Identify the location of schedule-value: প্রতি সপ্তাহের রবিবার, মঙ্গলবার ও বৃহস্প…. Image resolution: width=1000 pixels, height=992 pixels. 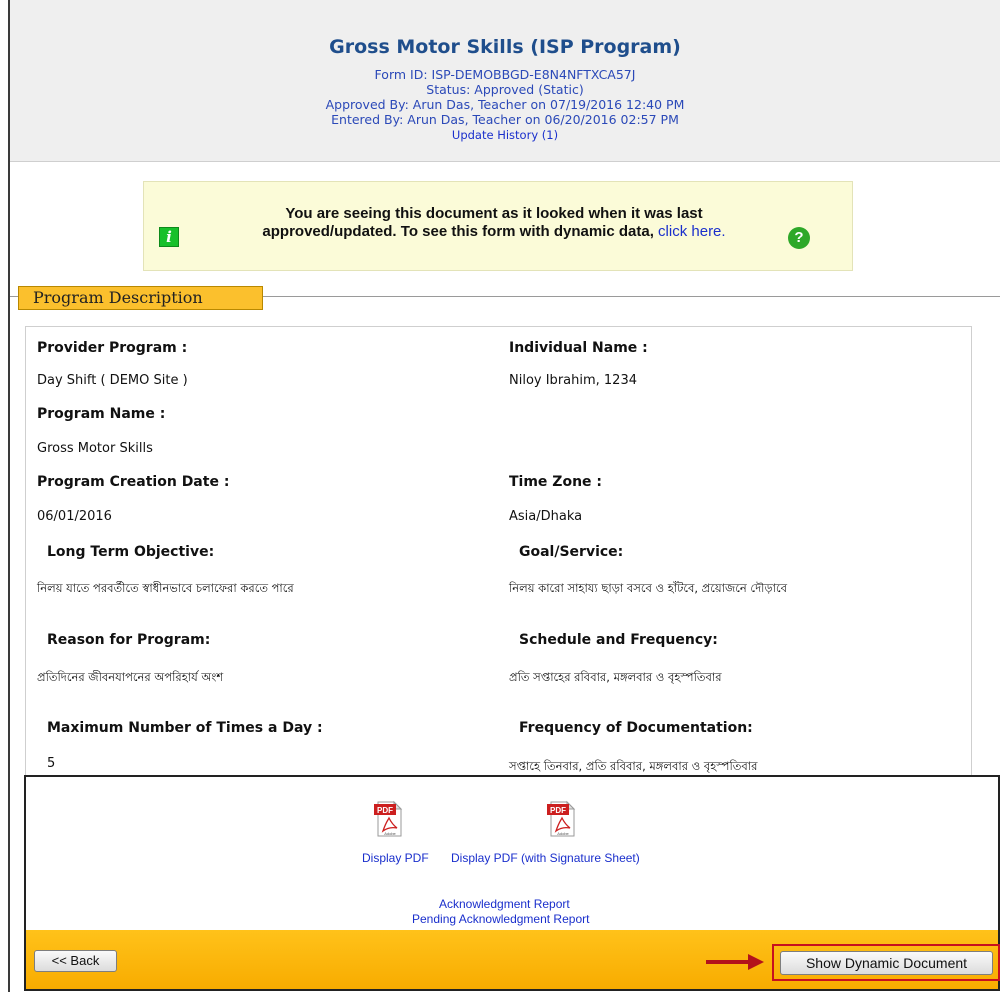
(615, 677).